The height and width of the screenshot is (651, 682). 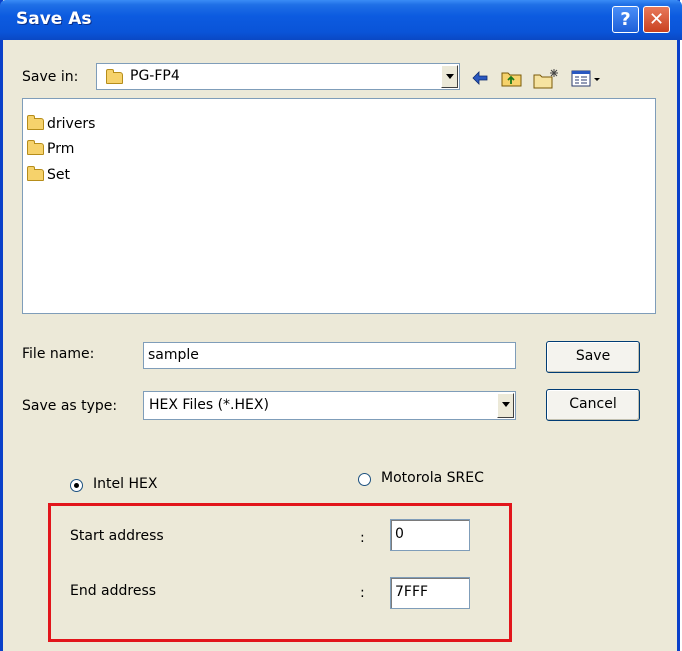 What do you see at coordinates (432, 478) in the screenshot?
I see `motorola-srec-label: Motorola SREC` at bounding box center [432, 478].